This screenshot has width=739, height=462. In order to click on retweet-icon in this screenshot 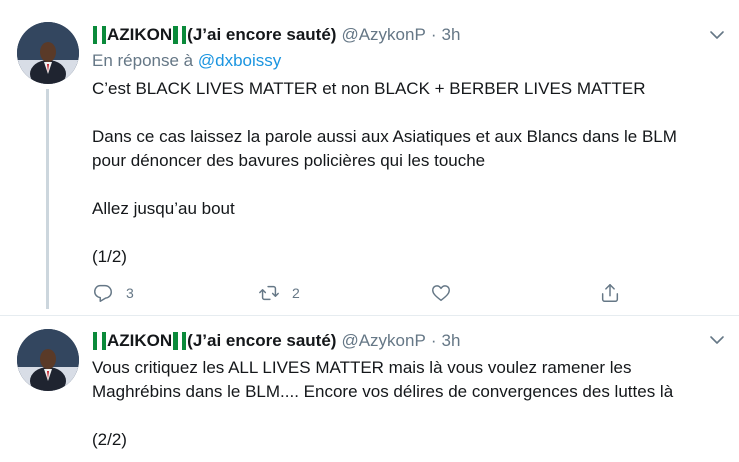, I will do `click(269, 293)`.